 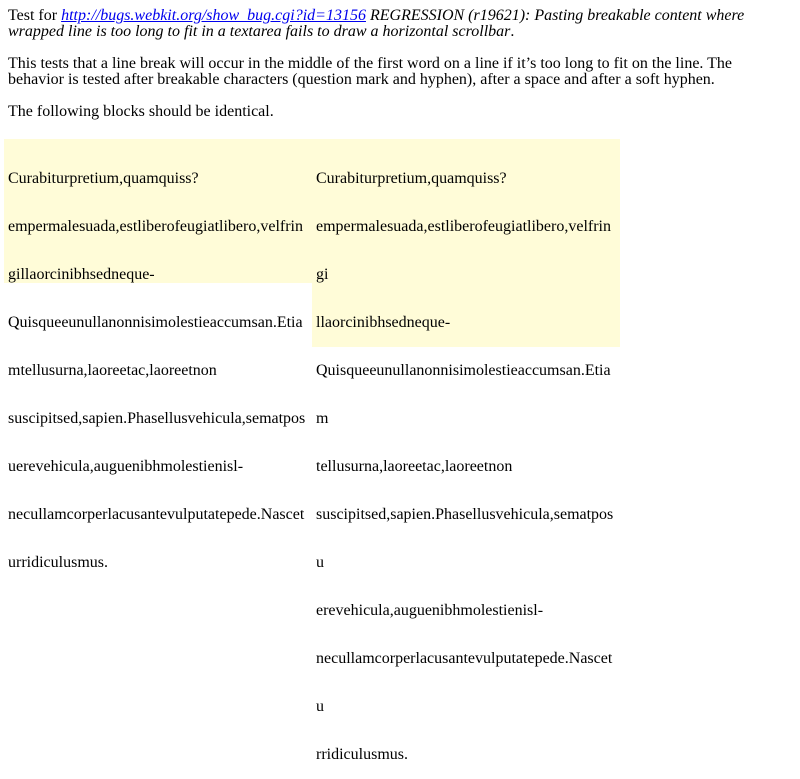 What do you see at coordinates (112, 370) in the screenshot?
I see `left-block-line: mtellusurna,laoreetac,laoreetnon` at bounding box center [112, 370].